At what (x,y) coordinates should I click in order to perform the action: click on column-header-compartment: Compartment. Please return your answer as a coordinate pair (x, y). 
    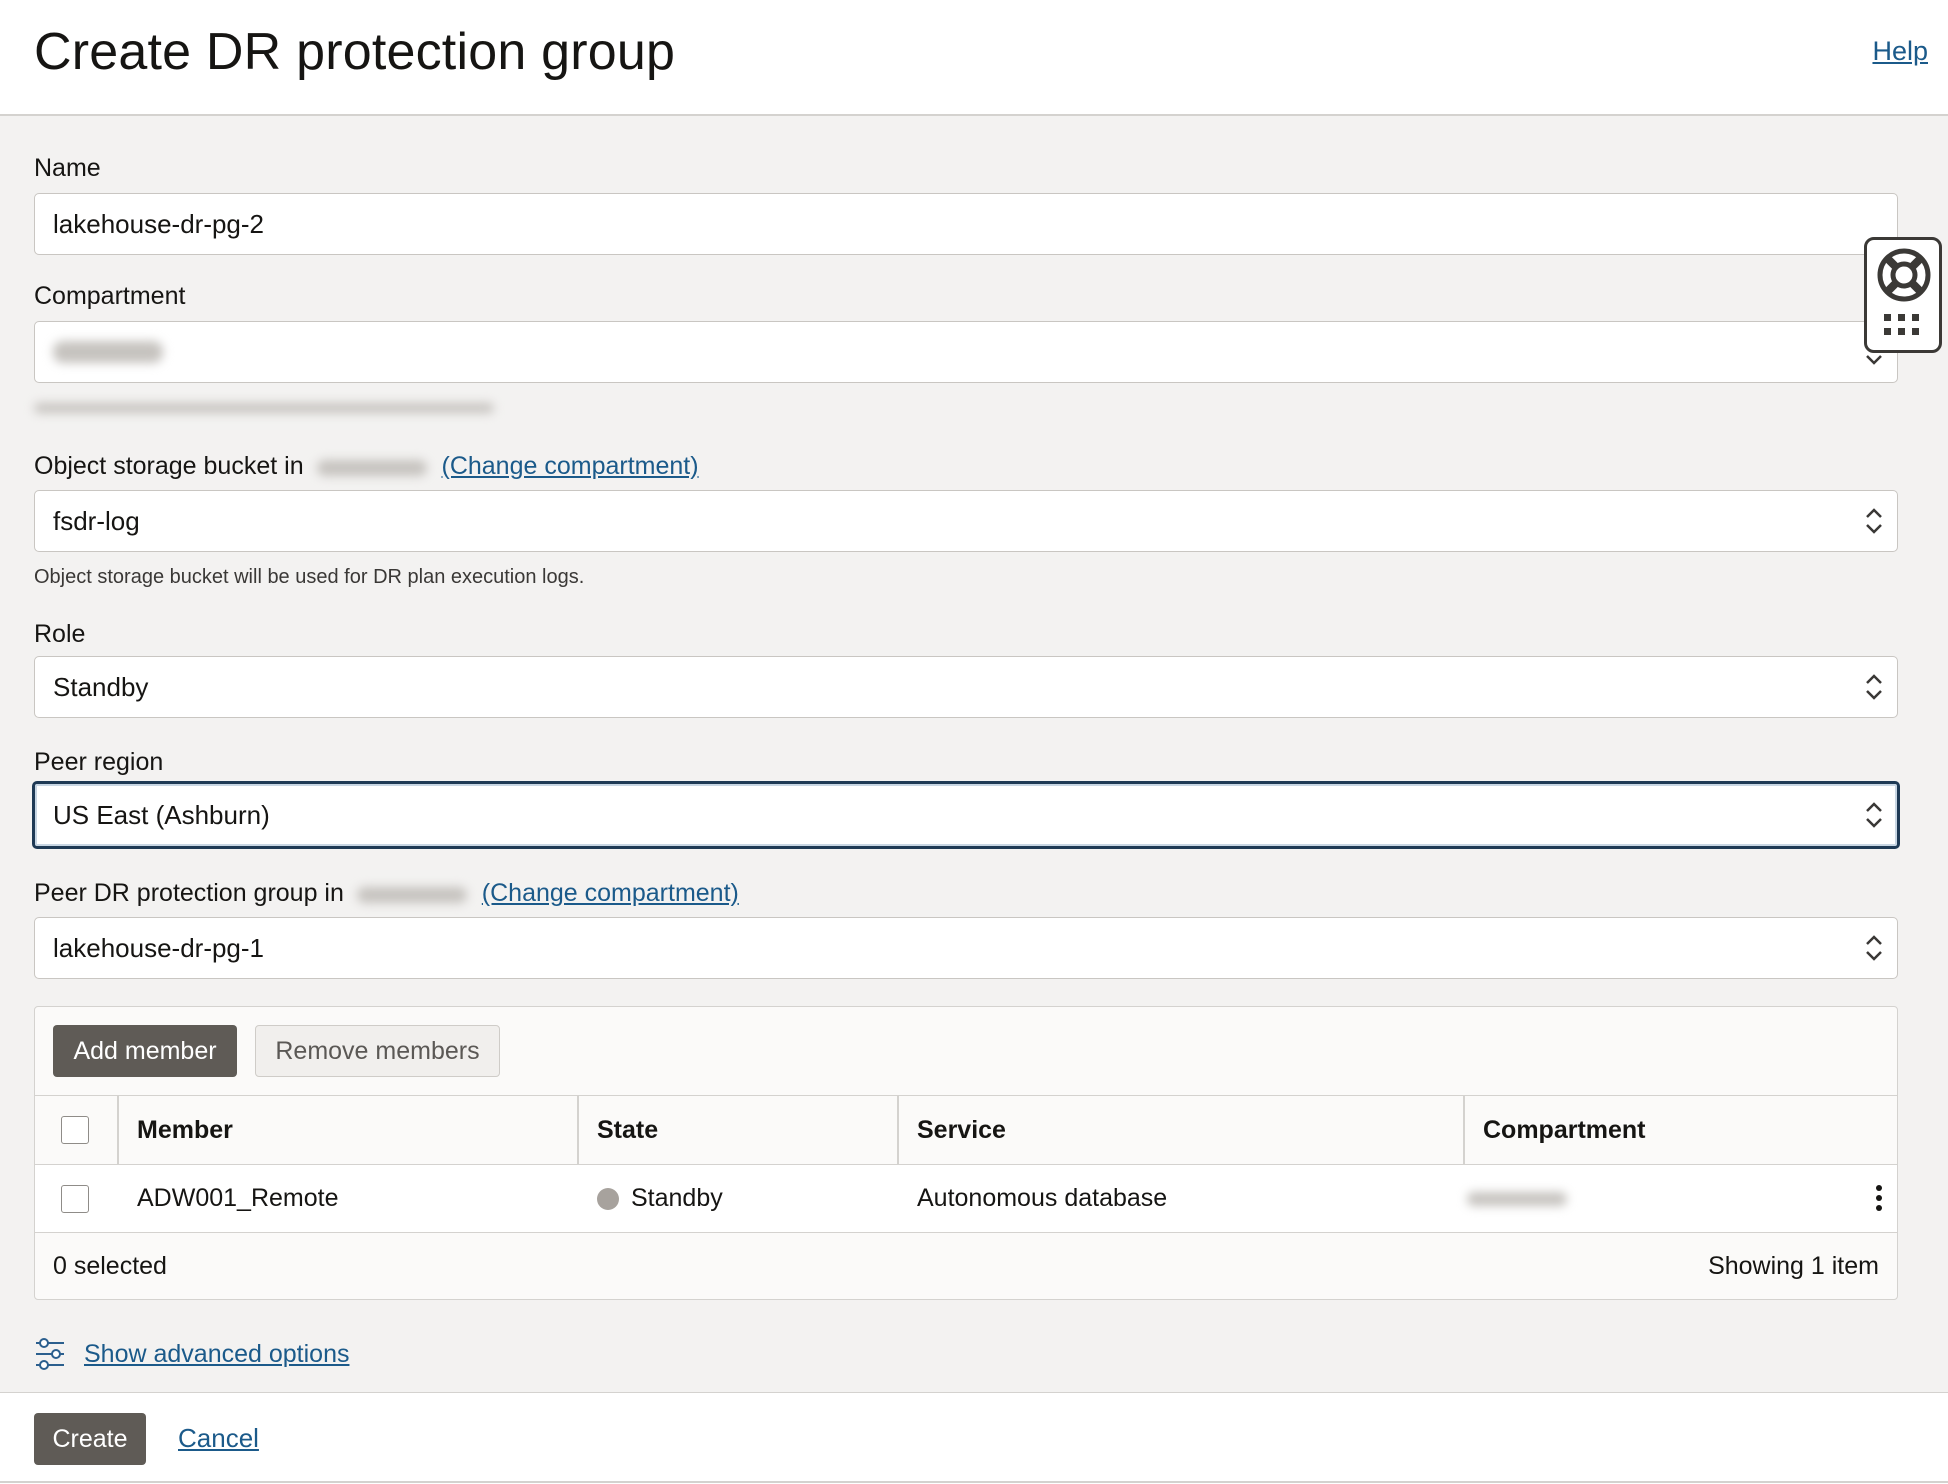
    Looking at the image, I should click on (1564, 1130).